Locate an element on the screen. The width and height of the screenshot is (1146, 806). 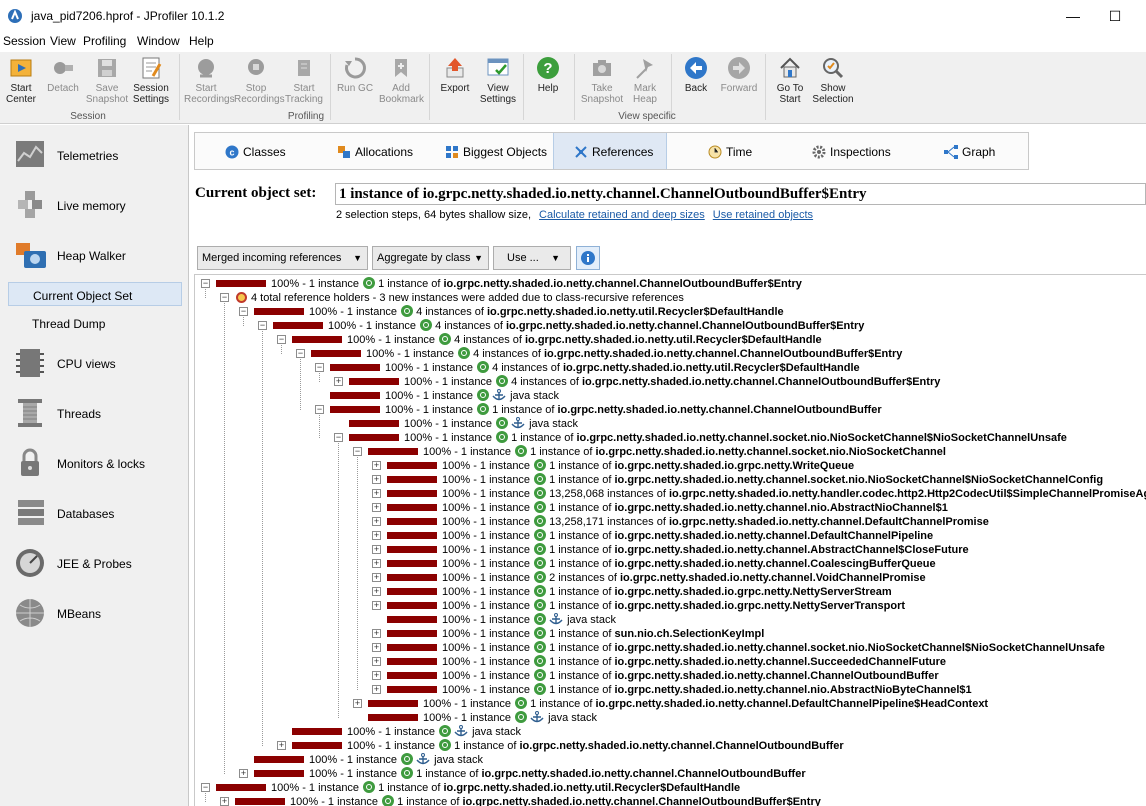
forward-button: Forward is located at coordinates (739, 74).